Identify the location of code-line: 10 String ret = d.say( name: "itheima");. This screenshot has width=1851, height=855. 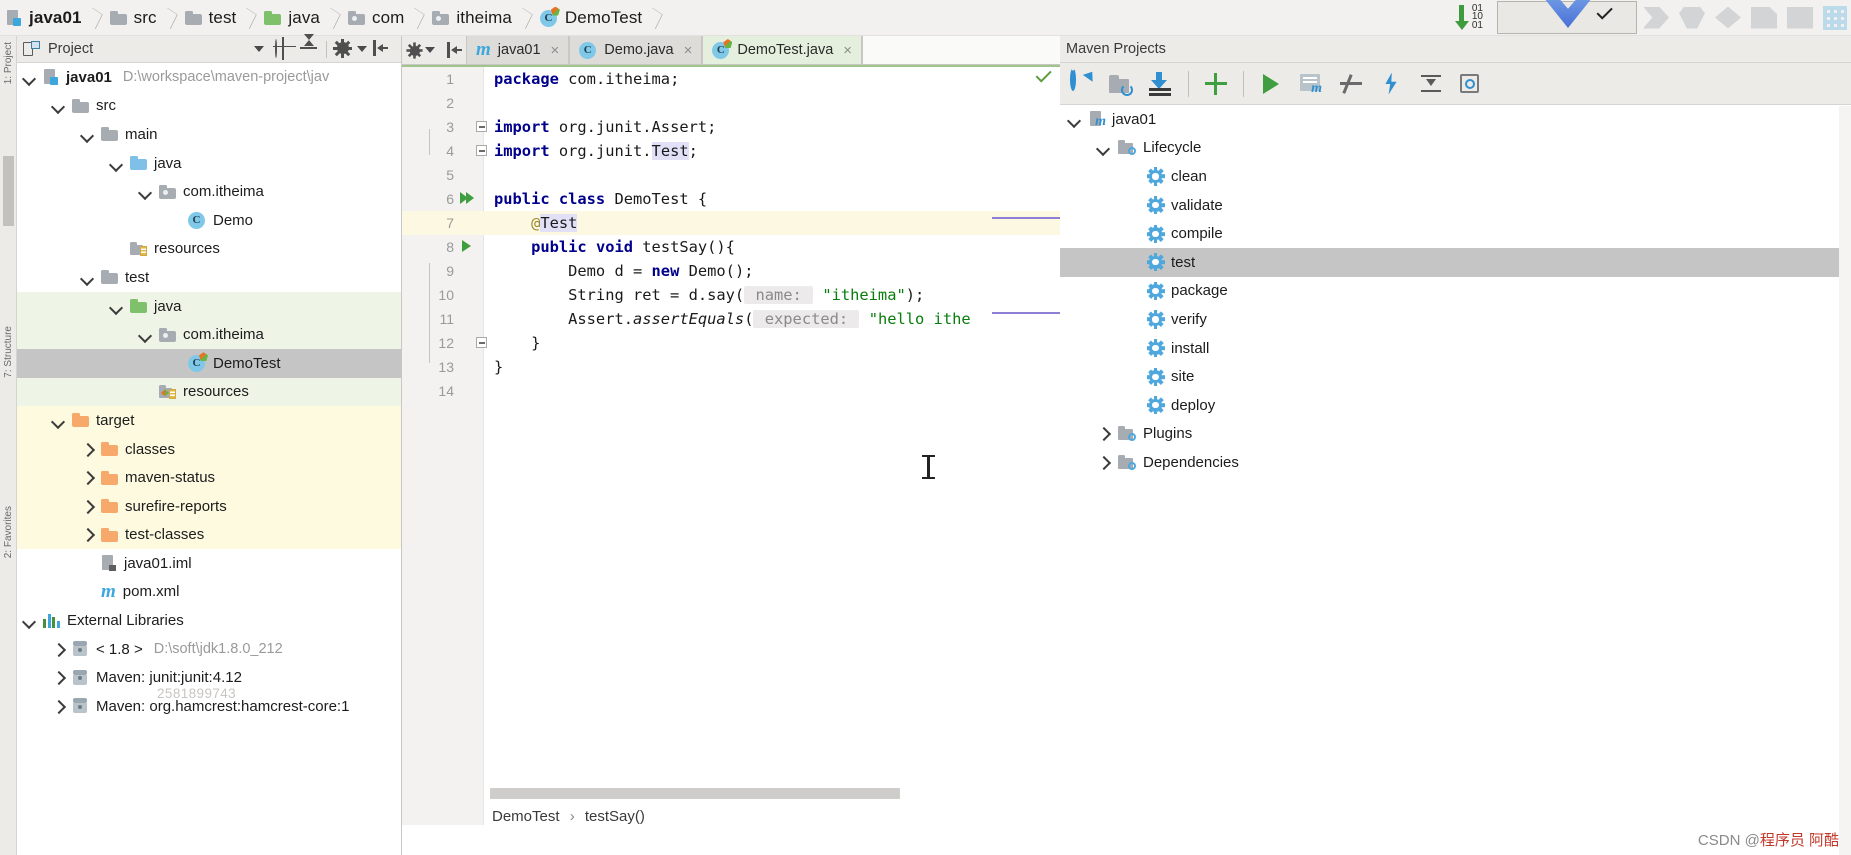
(731, 295).